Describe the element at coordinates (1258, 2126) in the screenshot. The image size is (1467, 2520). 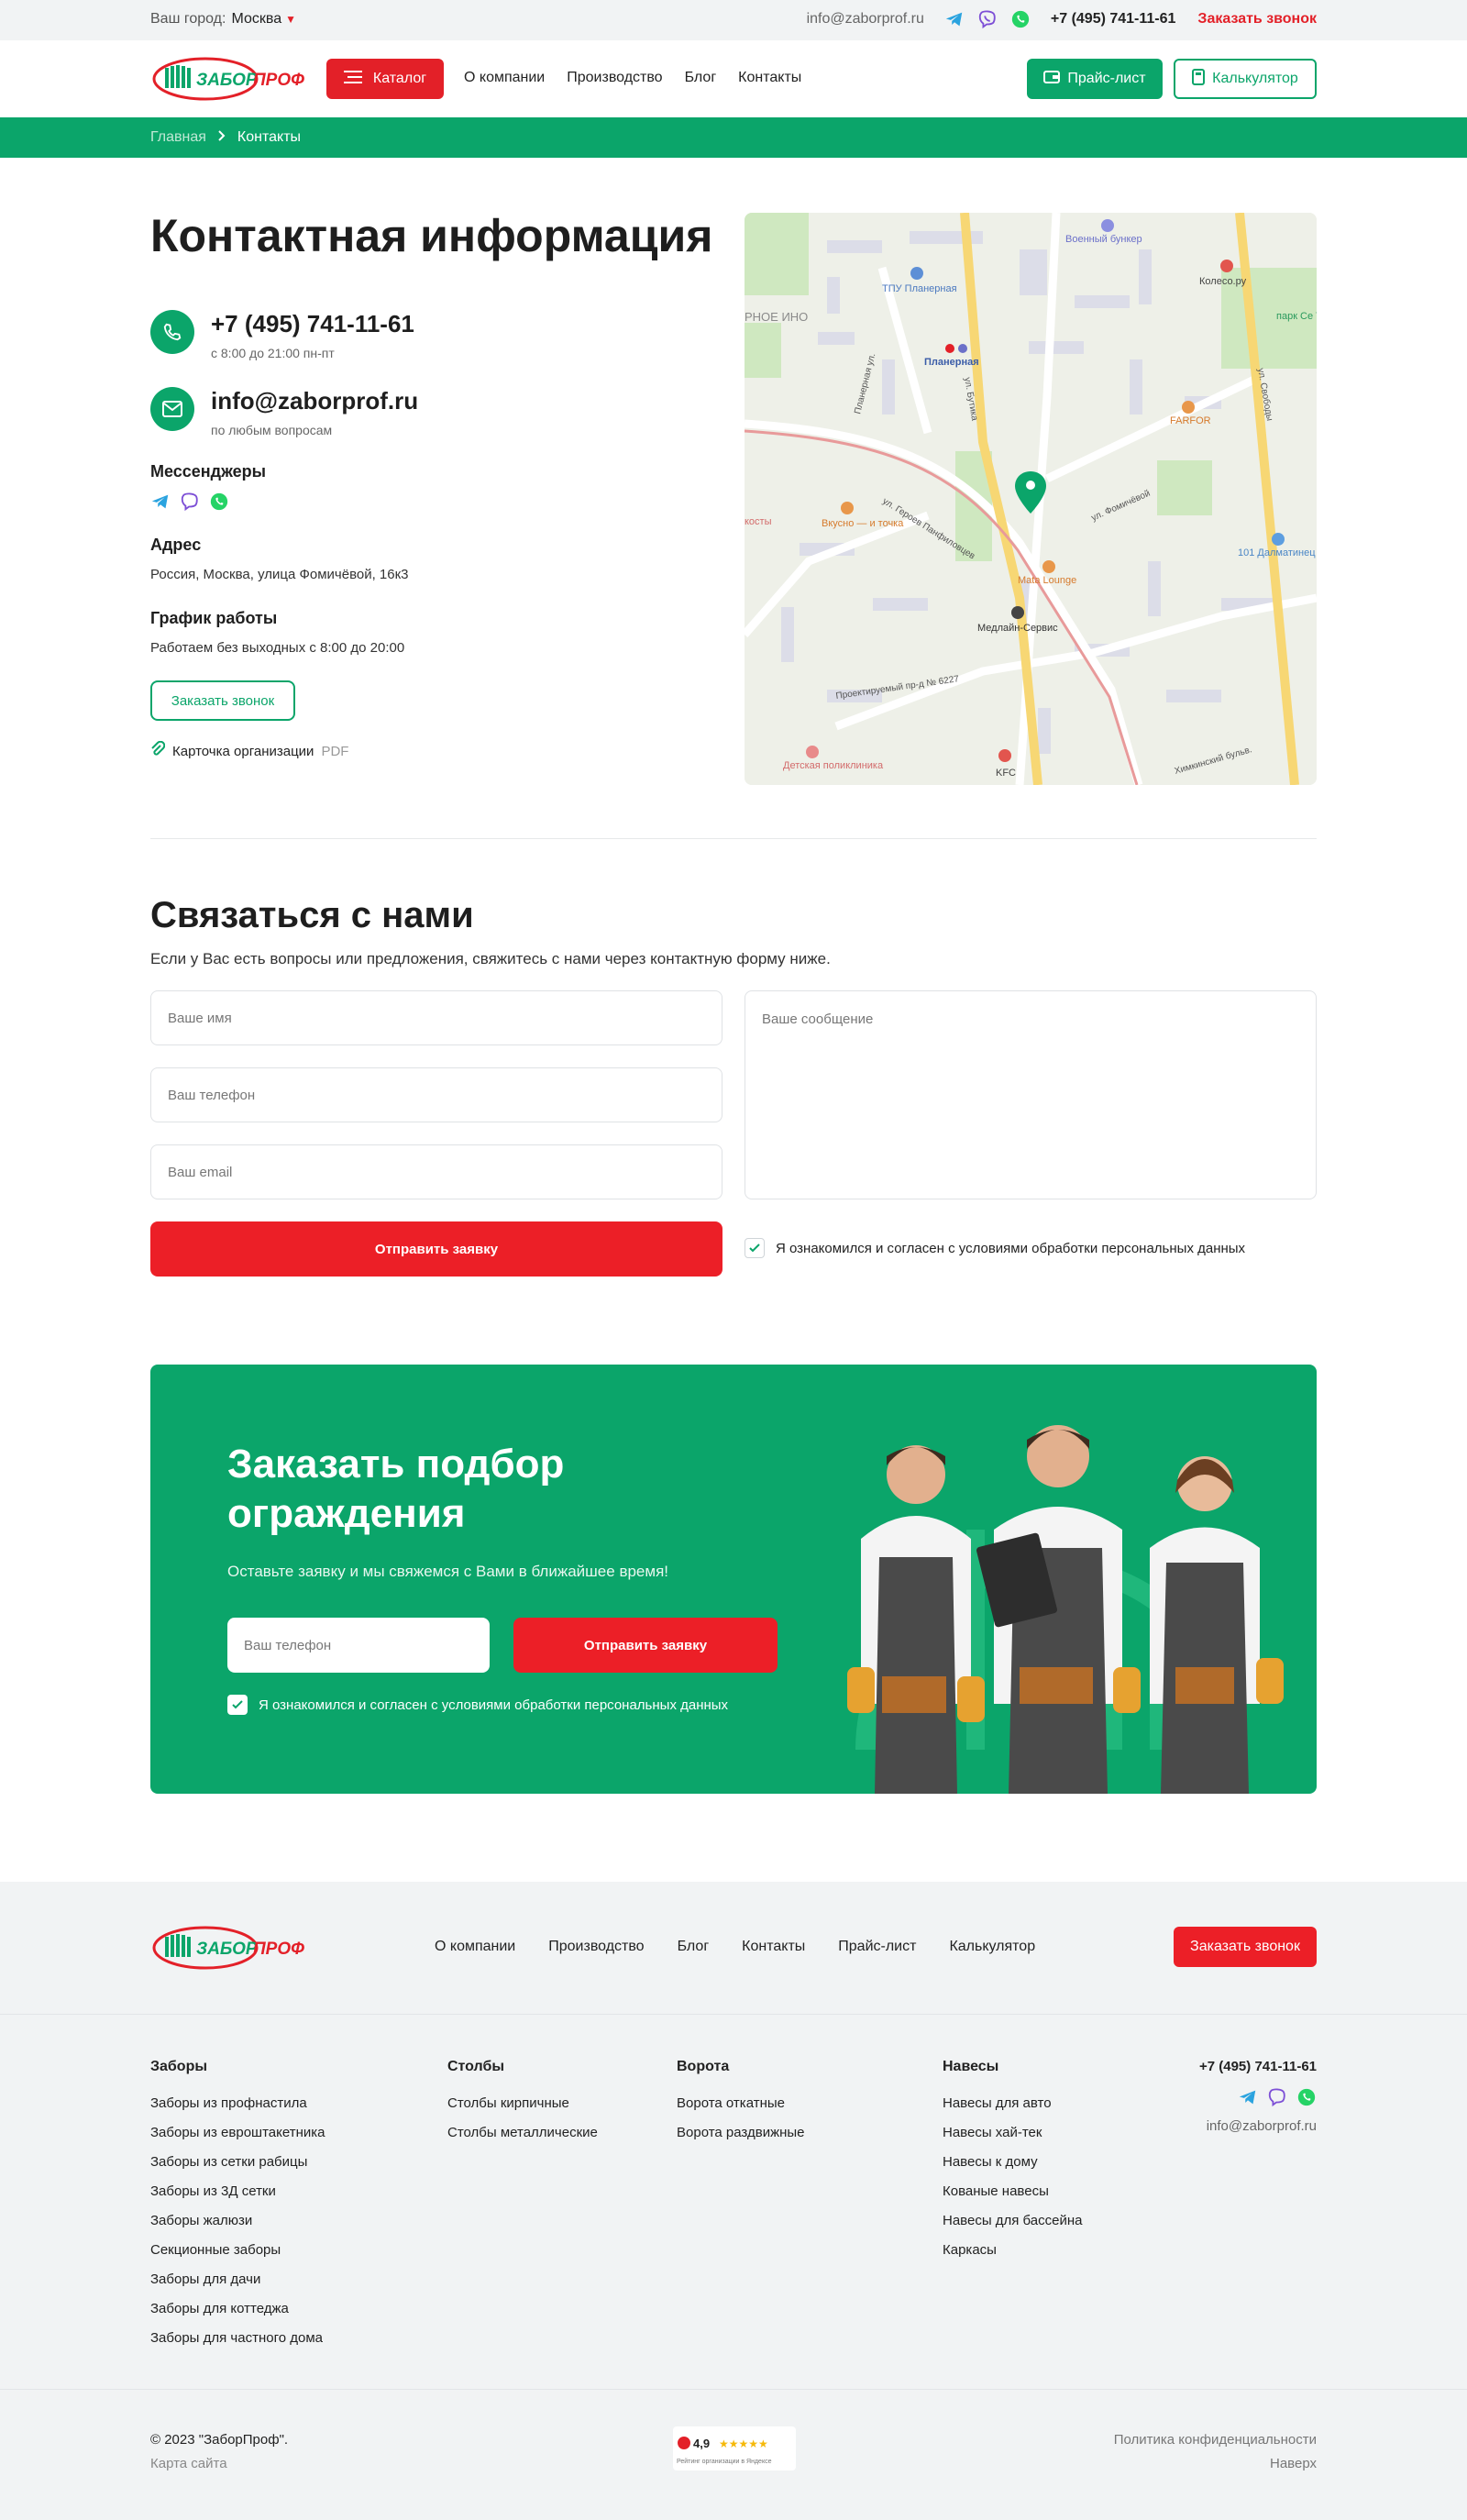
I see `footer-email: info@zaborprof.ru` at that location.